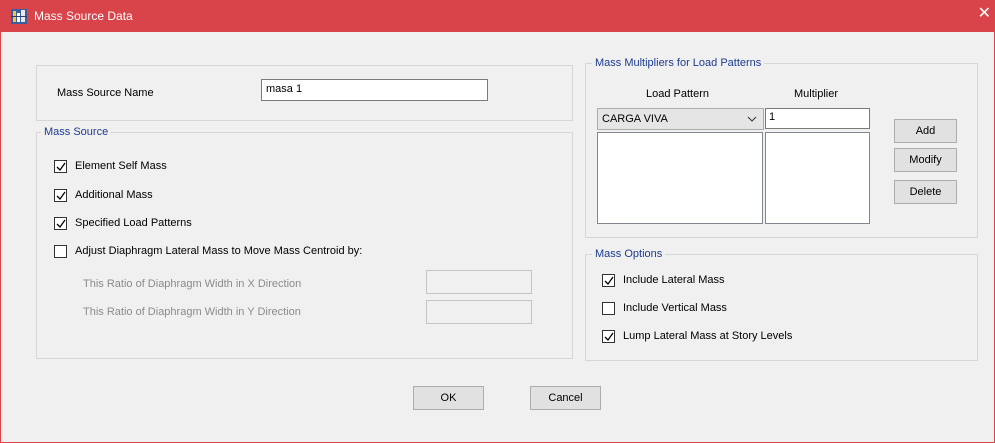 The width and height of the screenshot is (995, 443). What do you see at coordinates (105, 93) in the screenshot?
I see `mass-source-name-label: Mass Source Name` at bounding box center [105, 93].